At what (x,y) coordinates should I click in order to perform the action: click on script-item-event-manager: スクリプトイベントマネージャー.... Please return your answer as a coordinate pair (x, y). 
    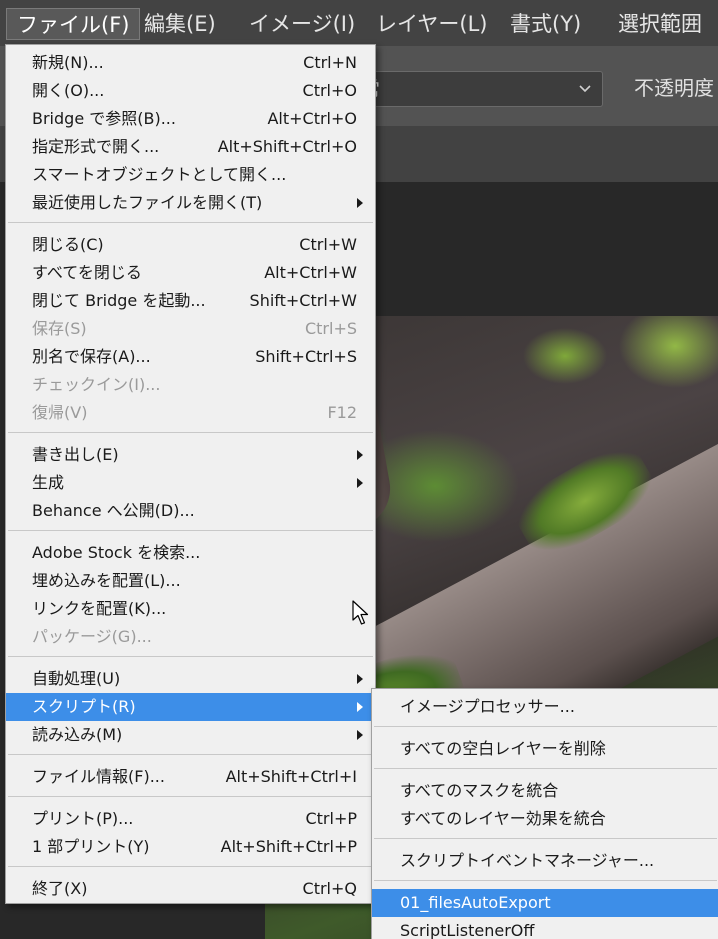
    Looking at the image, I should click on (545, 861).